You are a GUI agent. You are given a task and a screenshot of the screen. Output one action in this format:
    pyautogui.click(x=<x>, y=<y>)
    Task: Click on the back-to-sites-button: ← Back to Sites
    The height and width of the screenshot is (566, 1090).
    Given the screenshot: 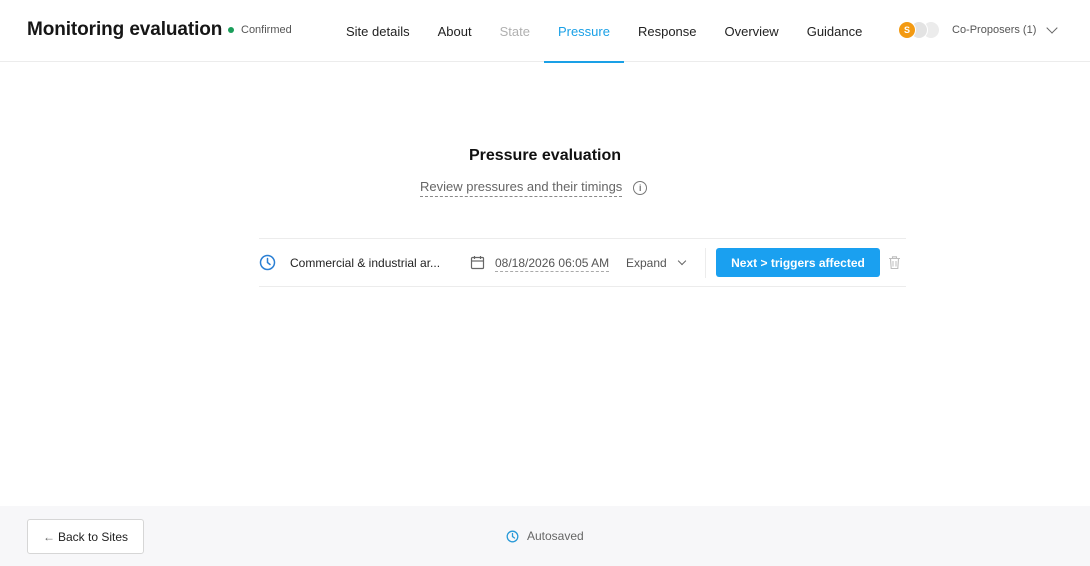 What is the action you would take?
    pyautogui.click(x=85, y=536)
    